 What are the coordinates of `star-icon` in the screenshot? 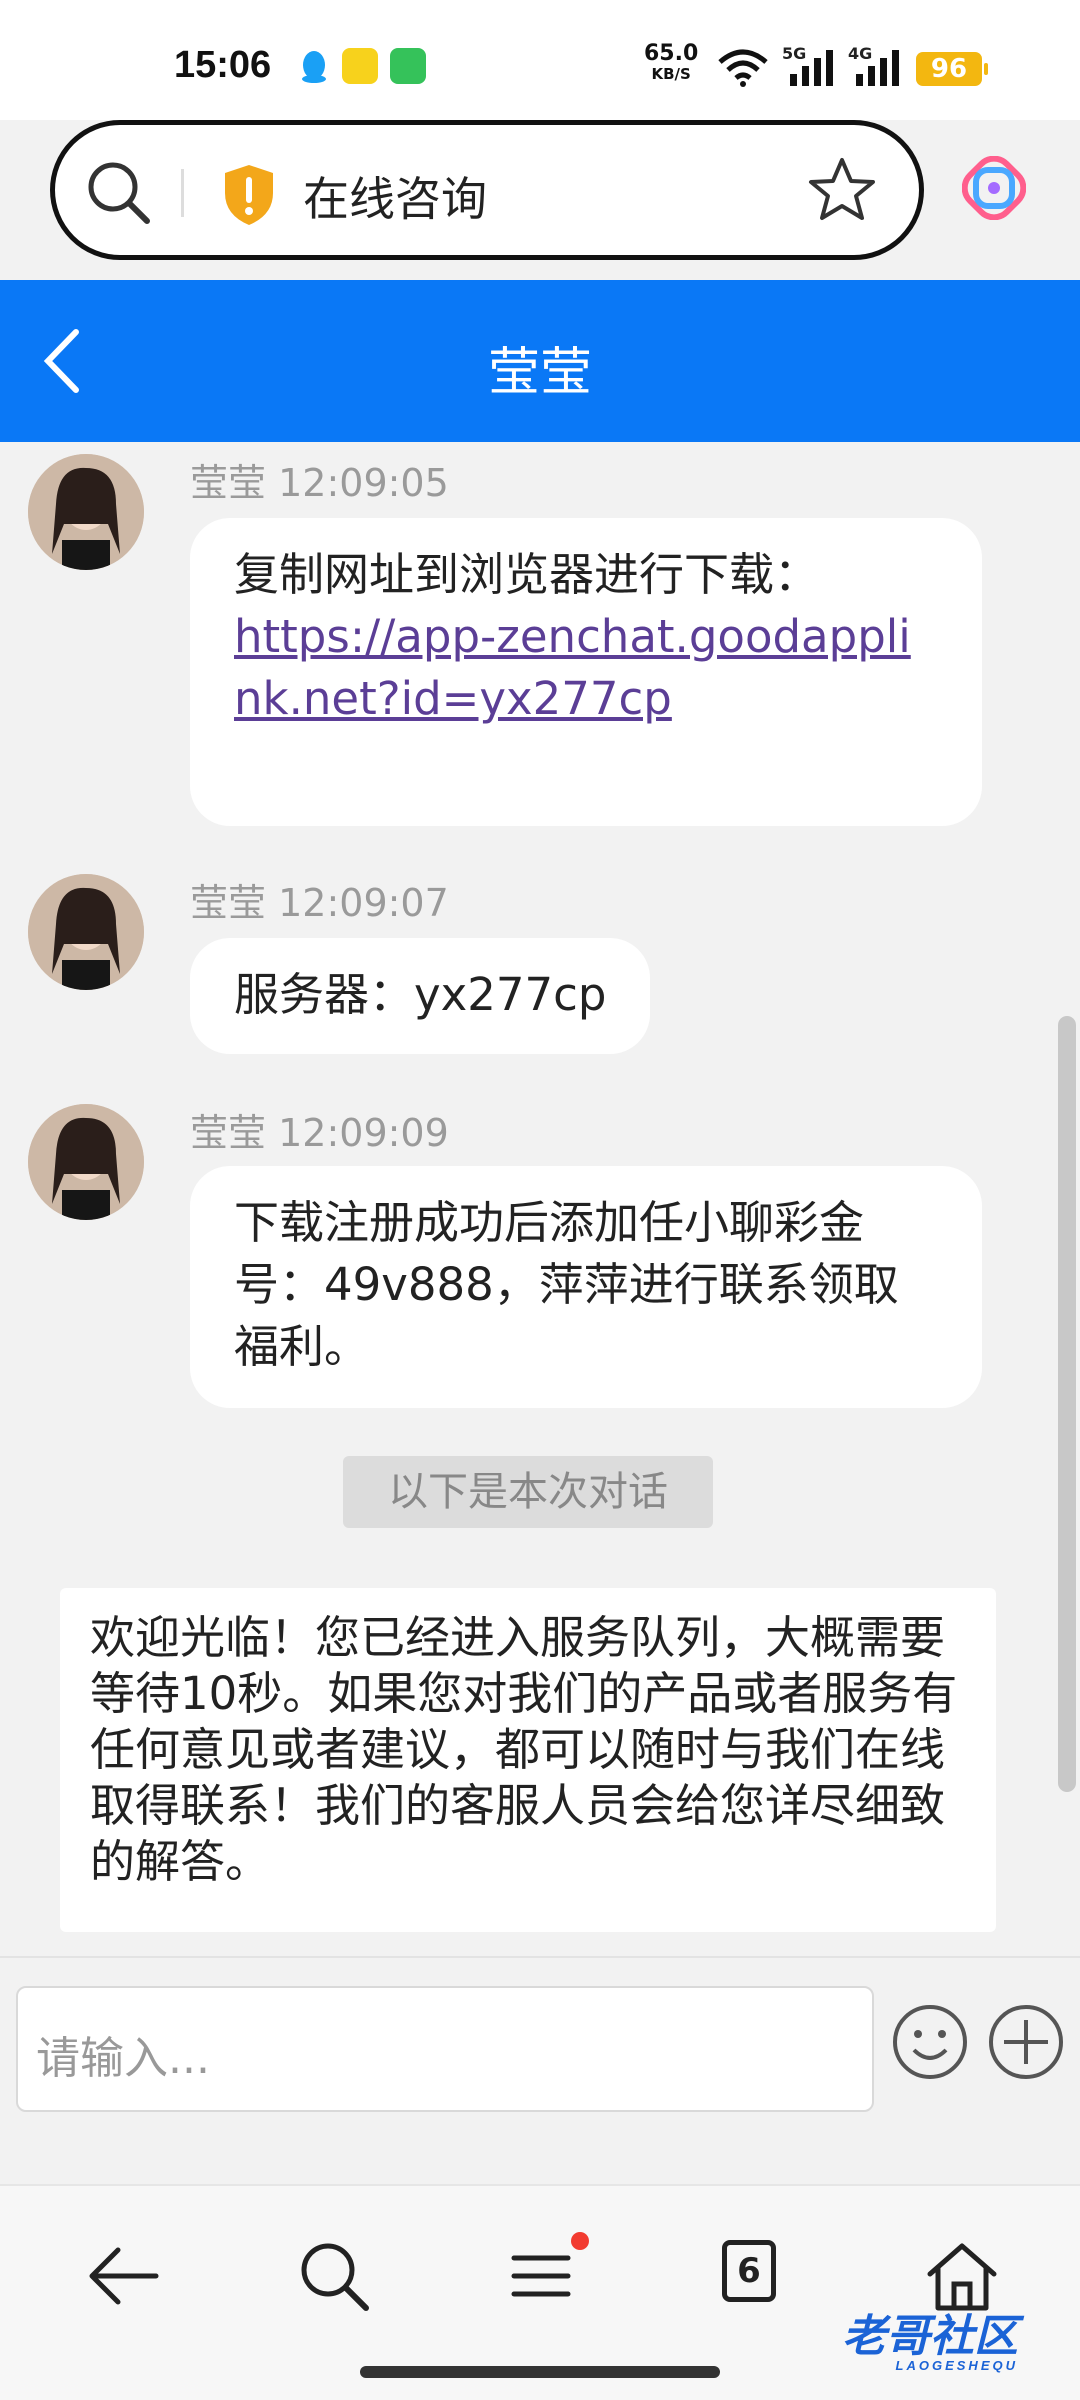 It's located at (842, 190).